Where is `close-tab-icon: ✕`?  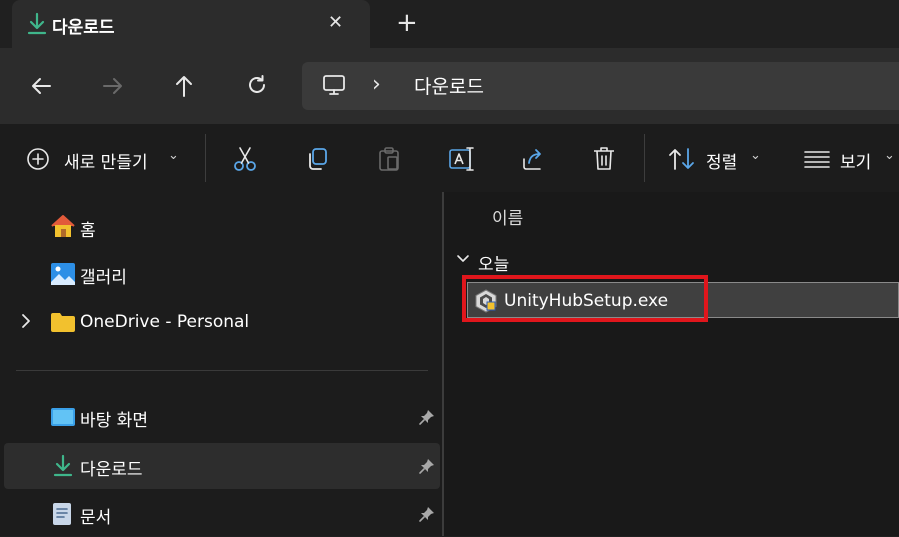 close-tab-icon: ✕ is located at coordinates (335, 22).